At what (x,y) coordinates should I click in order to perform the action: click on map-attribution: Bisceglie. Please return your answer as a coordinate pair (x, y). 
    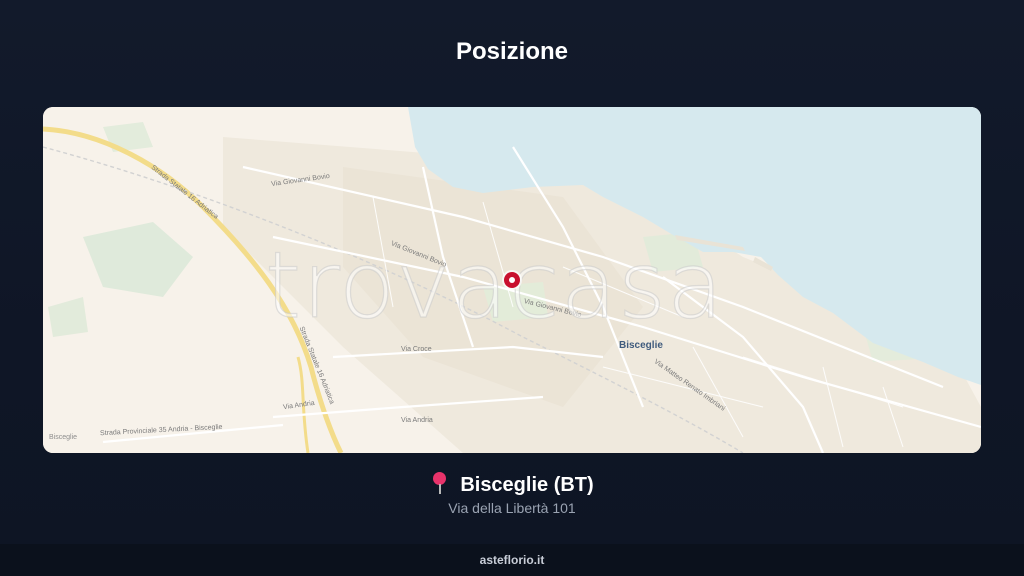
    Looking at the image, I should click on (63, 437).